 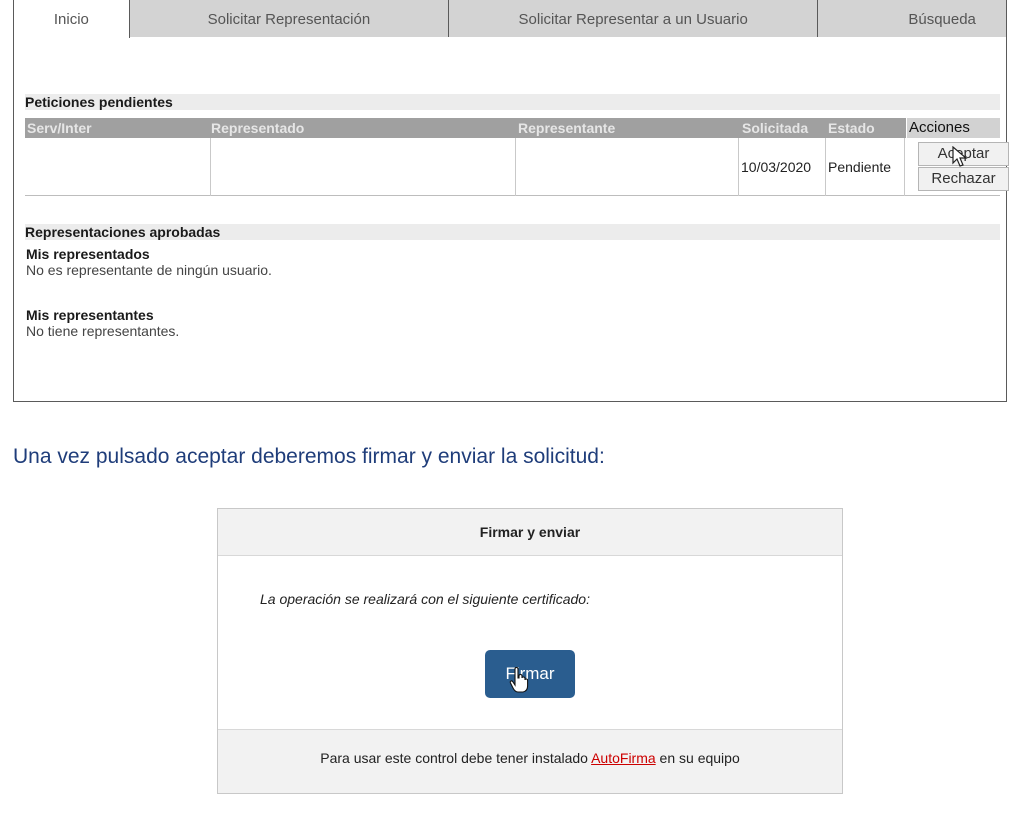 What do you see at coordinates (103, 331) in the screenshot?
I see `my-representatives-text: No tiene representantes.` at bounding box center [103, 331].